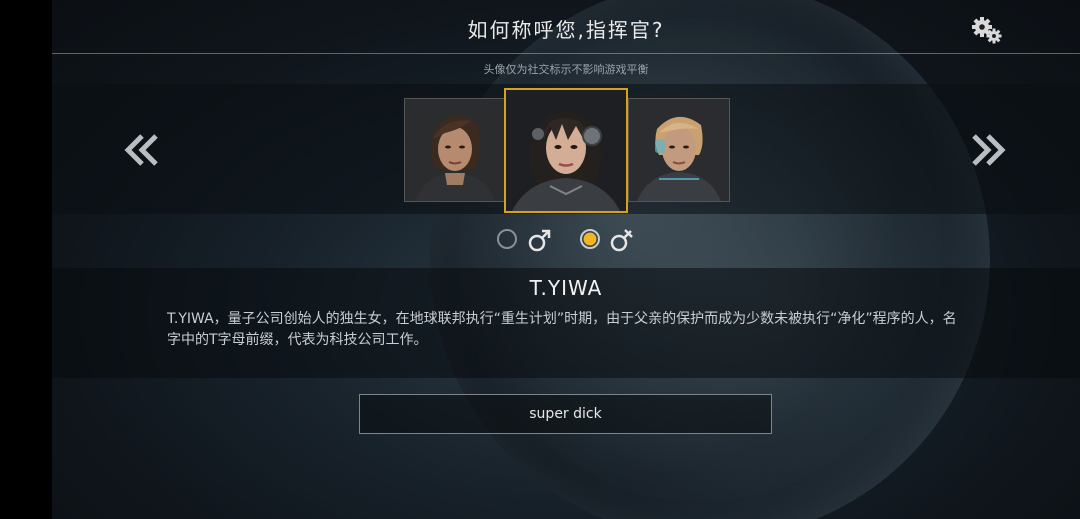 This screenshot has width=1080, height=519. Describe the element at coordinates (142, 150) in the screenshot. I see `double-chevron-left-icon` at that location.